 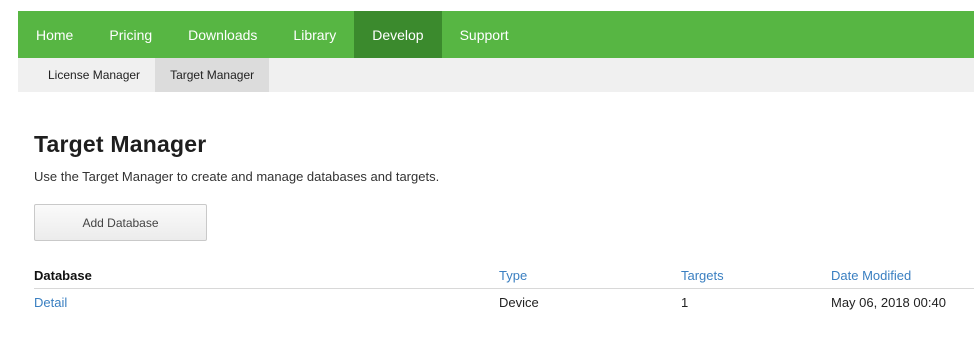 What do you see at coordinates (130, 34) in the screenshot?
I see `nav-item-pricing: Pricing` at bounding box center [130, 34].